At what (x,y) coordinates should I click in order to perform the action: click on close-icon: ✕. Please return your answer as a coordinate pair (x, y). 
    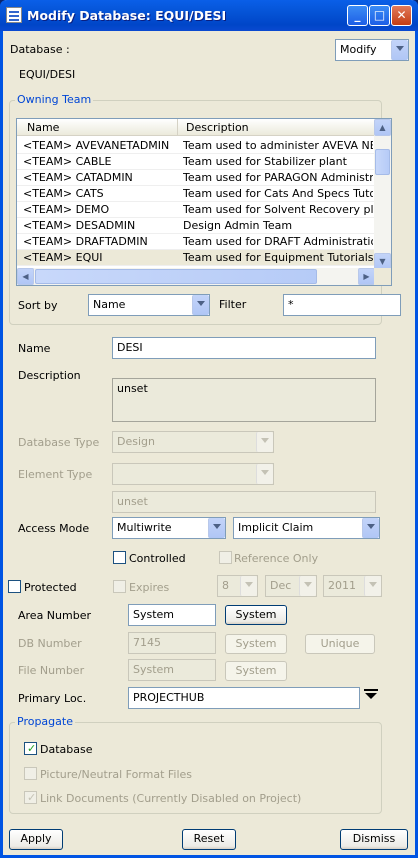
    Looking at the image, I should click on (401, 15).